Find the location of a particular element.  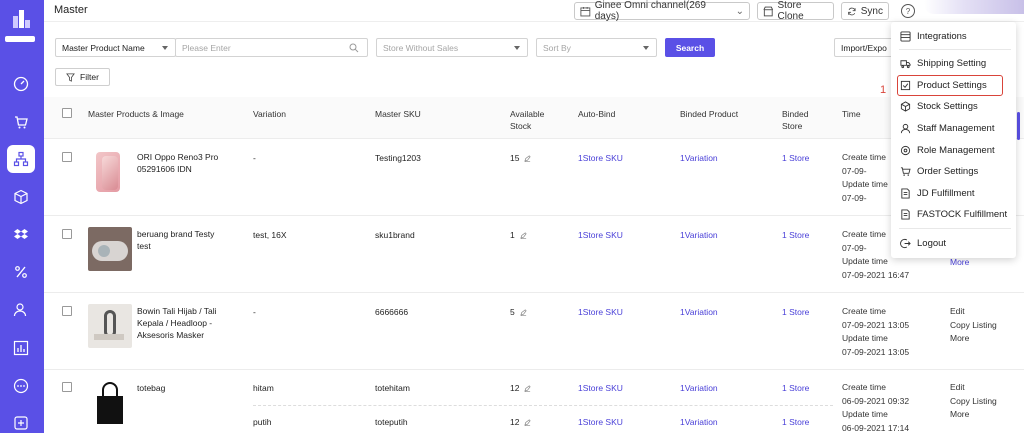

import-export-button: Import/Expo is located at coordinates (864, 47).